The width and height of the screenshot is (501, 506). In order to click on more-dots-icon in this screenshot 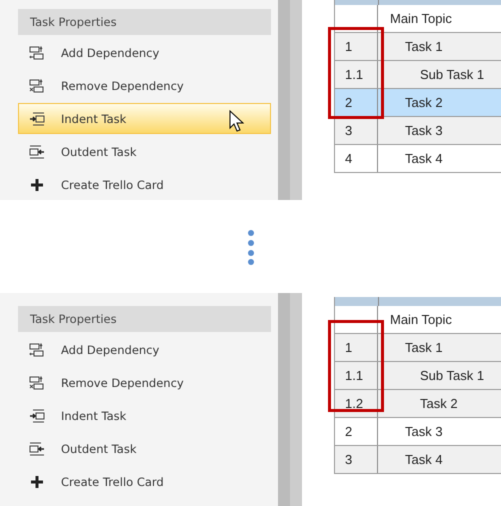, I will do `click(250, 246)`.